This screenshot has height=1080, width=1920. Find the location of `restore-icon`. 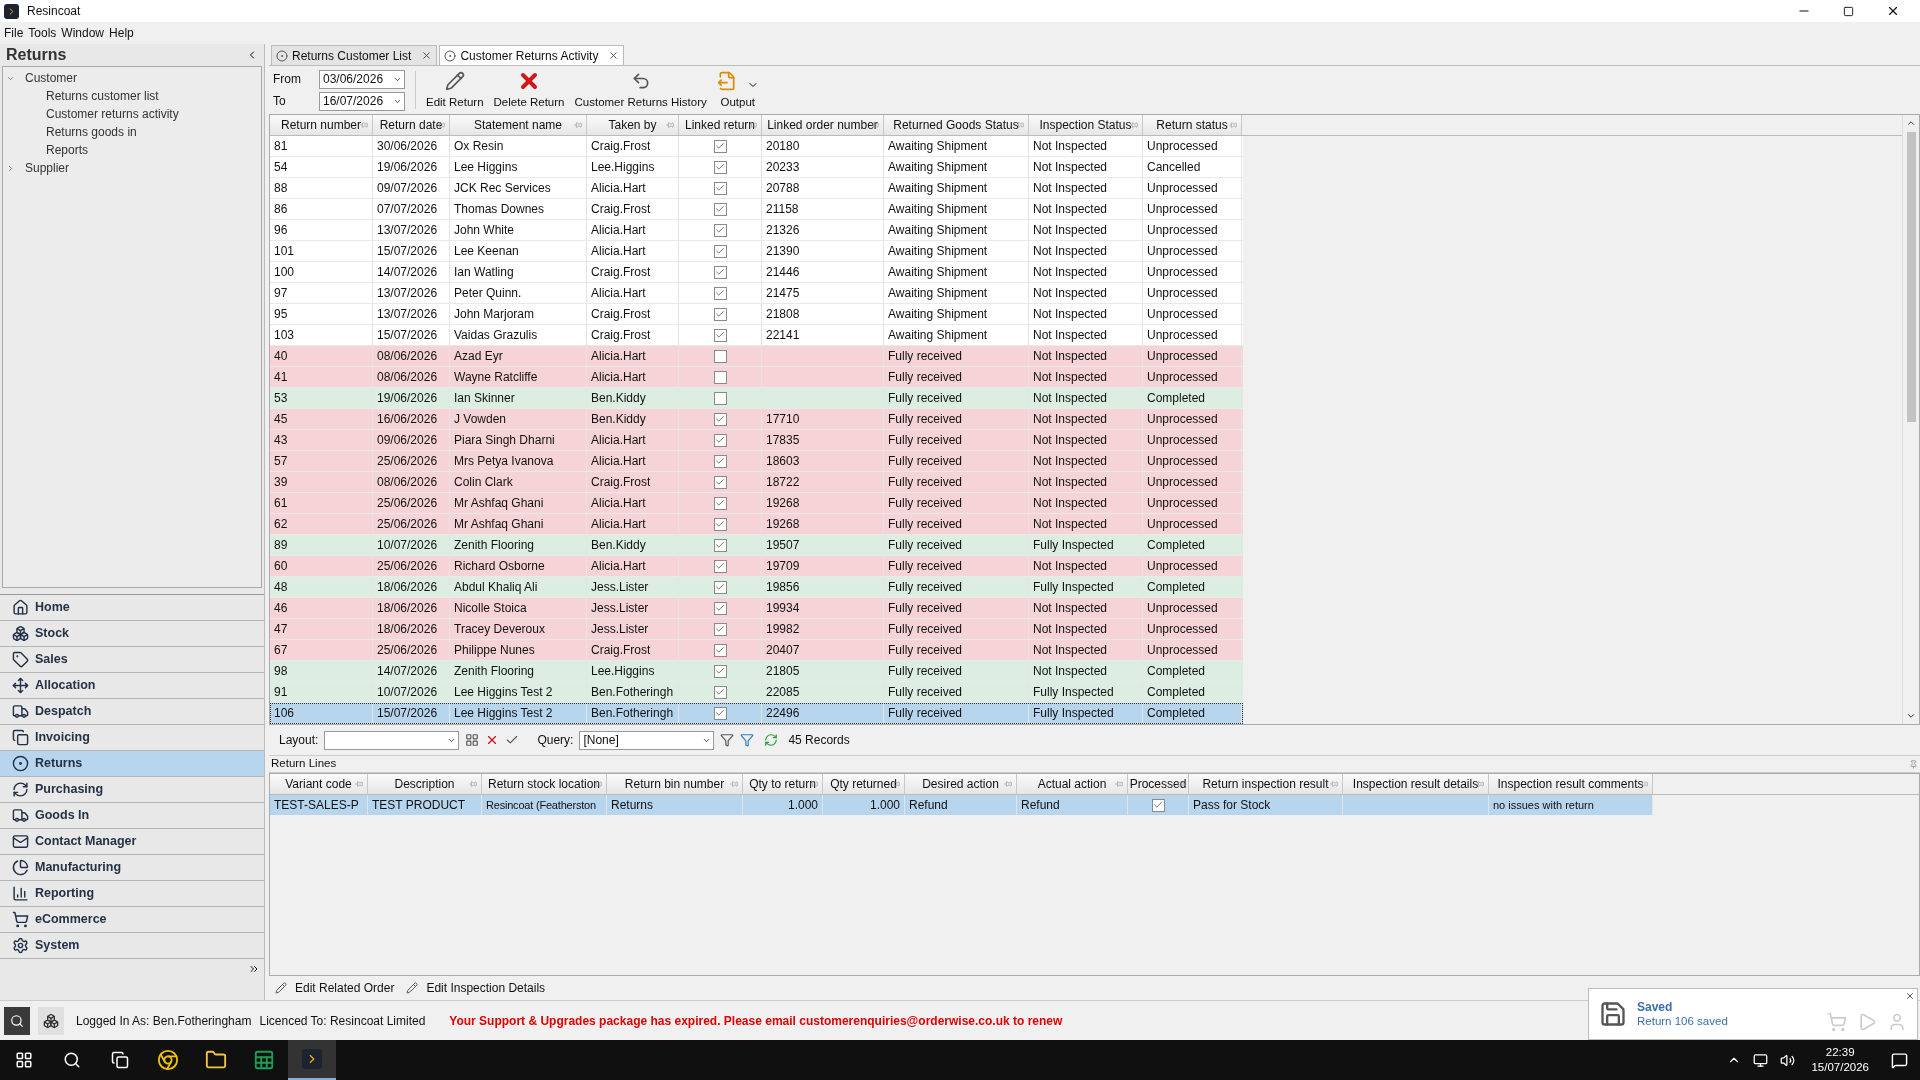

restore-icon is located at coordinates (1848, 11).